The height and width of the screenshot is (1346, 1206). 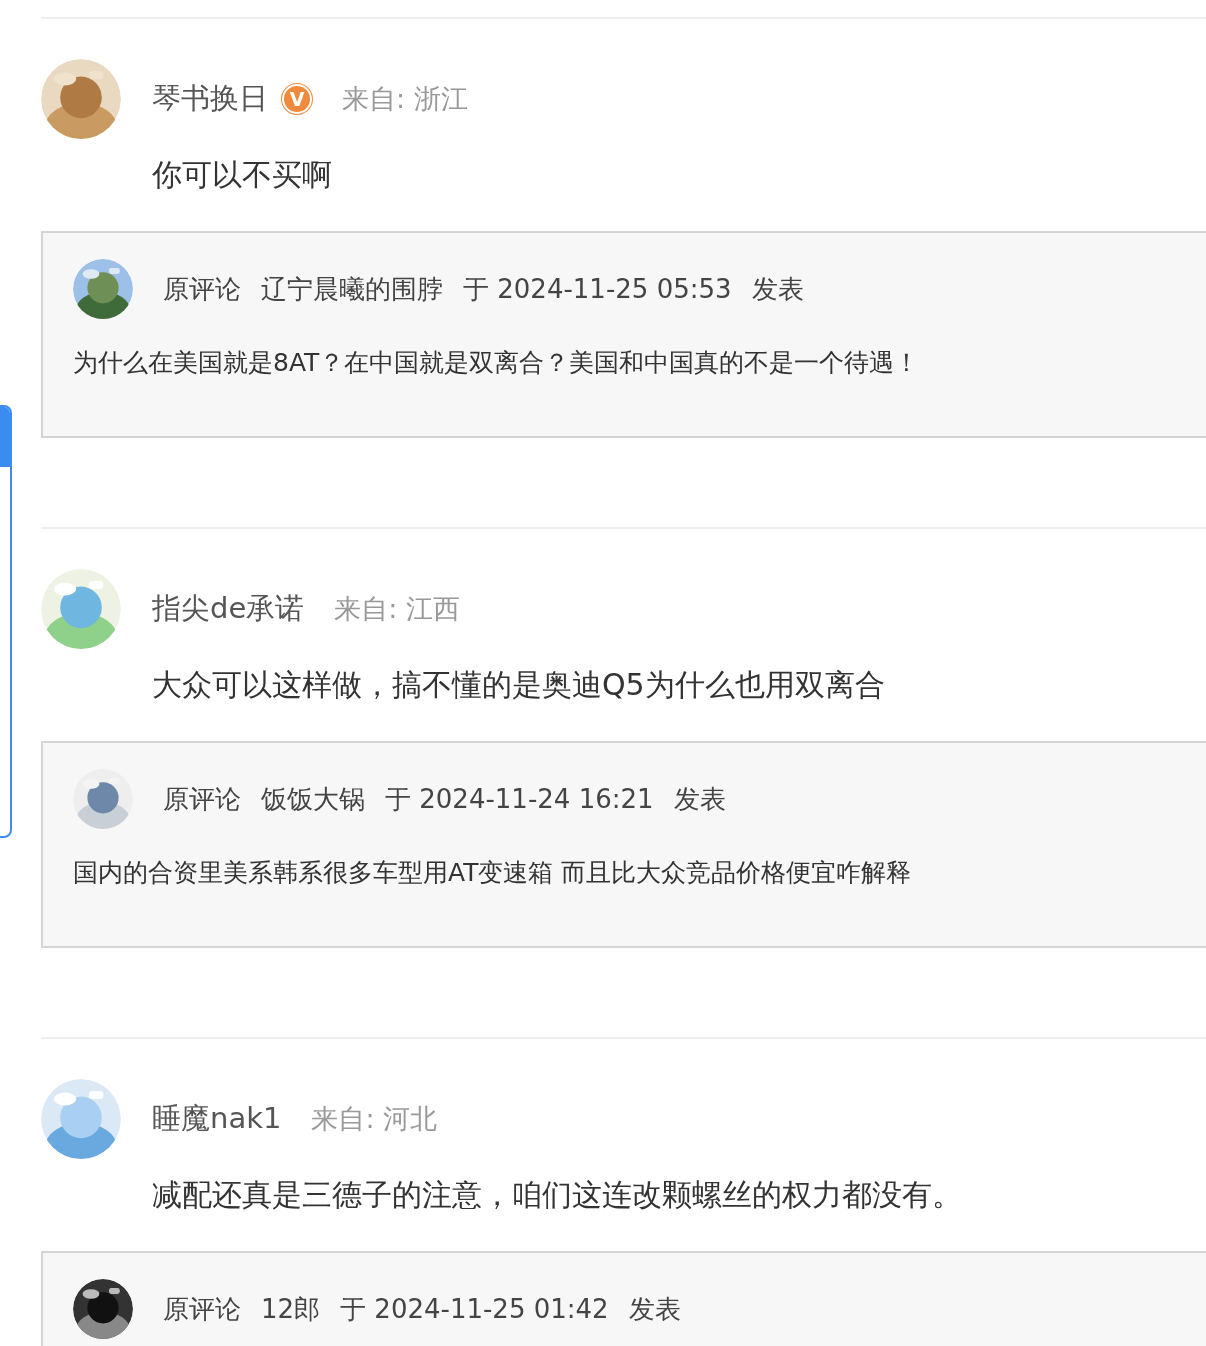 What do you see at coordinates (228, 609) in the screenshot?
I see `user-name: 指尖de承诺` at bounding box center [228, 609].